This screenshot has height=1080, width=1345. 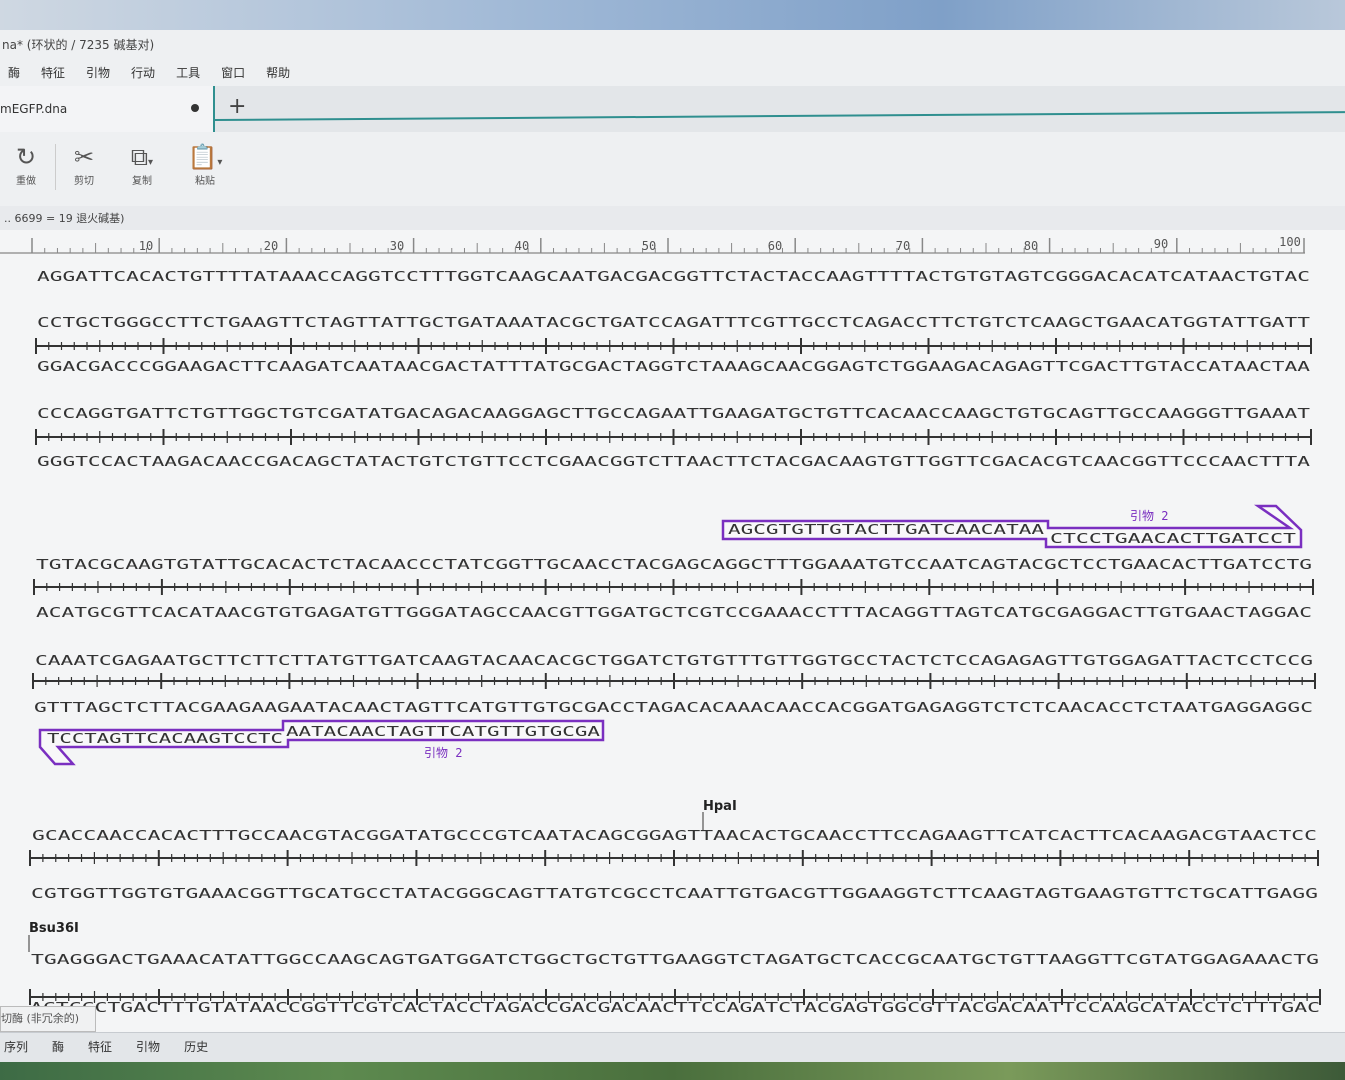 I want to click on selection-status-text: .. 6699 = 19 退火碱基), so click(x=64, y=218).